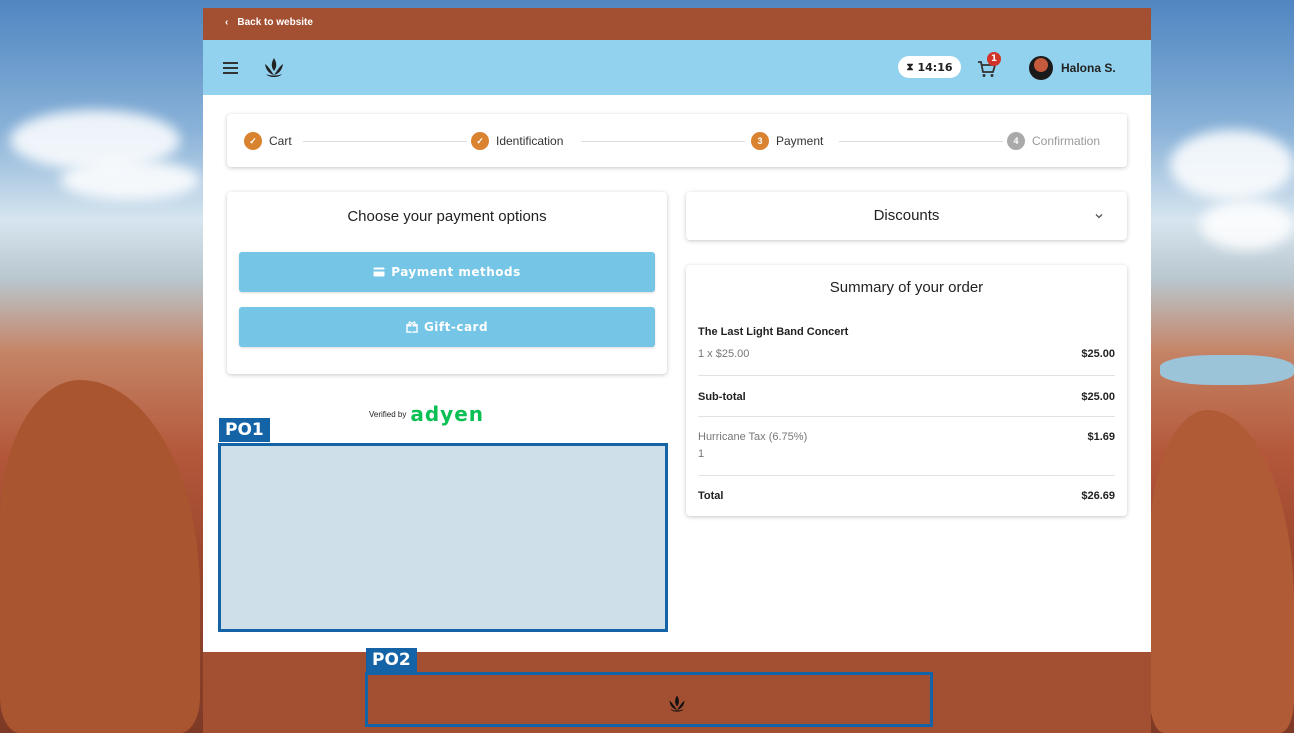 This screenshot has height=733, width=1294. I want to click on gift-card-label: Gift-card, so click(456, 327).